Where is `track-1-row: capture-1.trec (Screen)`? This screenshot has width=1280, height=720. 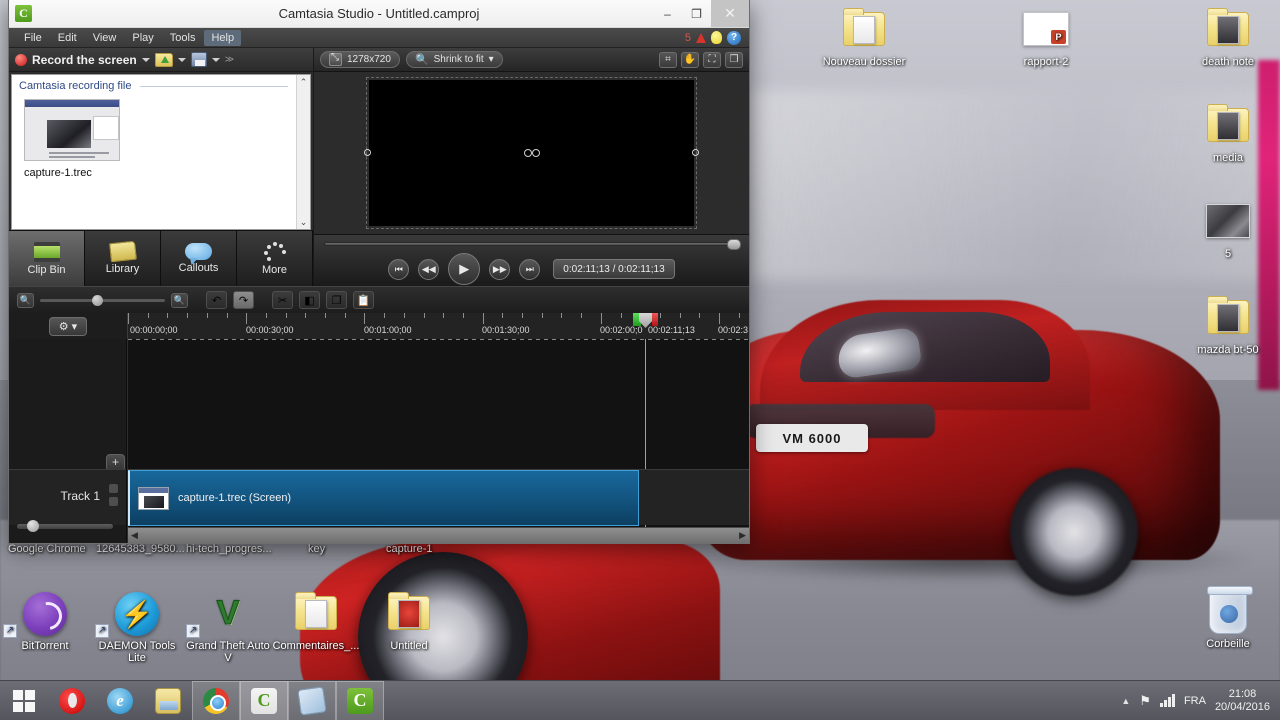 track-1-row: capture-1.trec (Screen) is located at coordinates (438, 497).